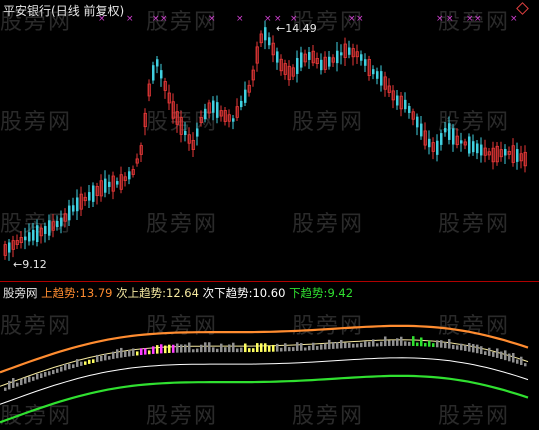 This screenshot has height=430, width=539. What do you see at coordinates (301, 28) in the screenshot?
I see `high-price-value: 14.49` at bounding box center [301, 28].